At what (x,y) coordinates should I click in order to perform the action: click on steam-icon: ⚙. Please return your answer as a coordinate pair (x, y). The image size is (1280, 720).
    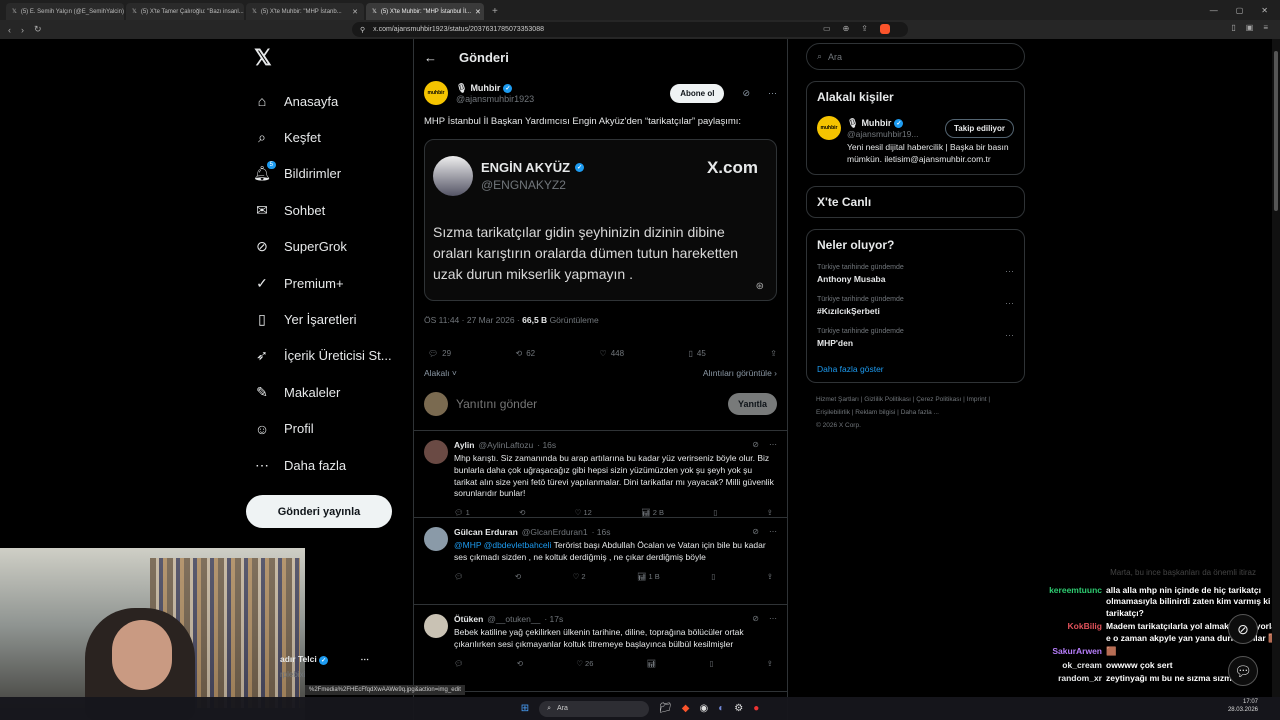
    Looking at the image, I should click on (738, 708).